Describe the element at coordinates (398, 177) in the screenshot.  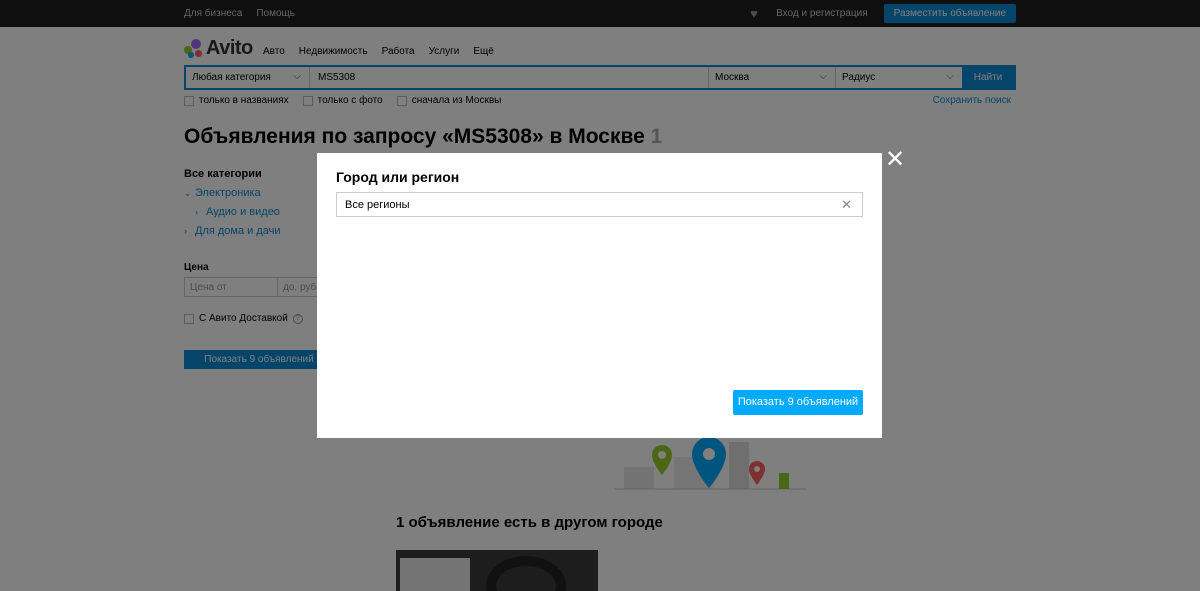
I see `modal-title: Город или регион` at that location.